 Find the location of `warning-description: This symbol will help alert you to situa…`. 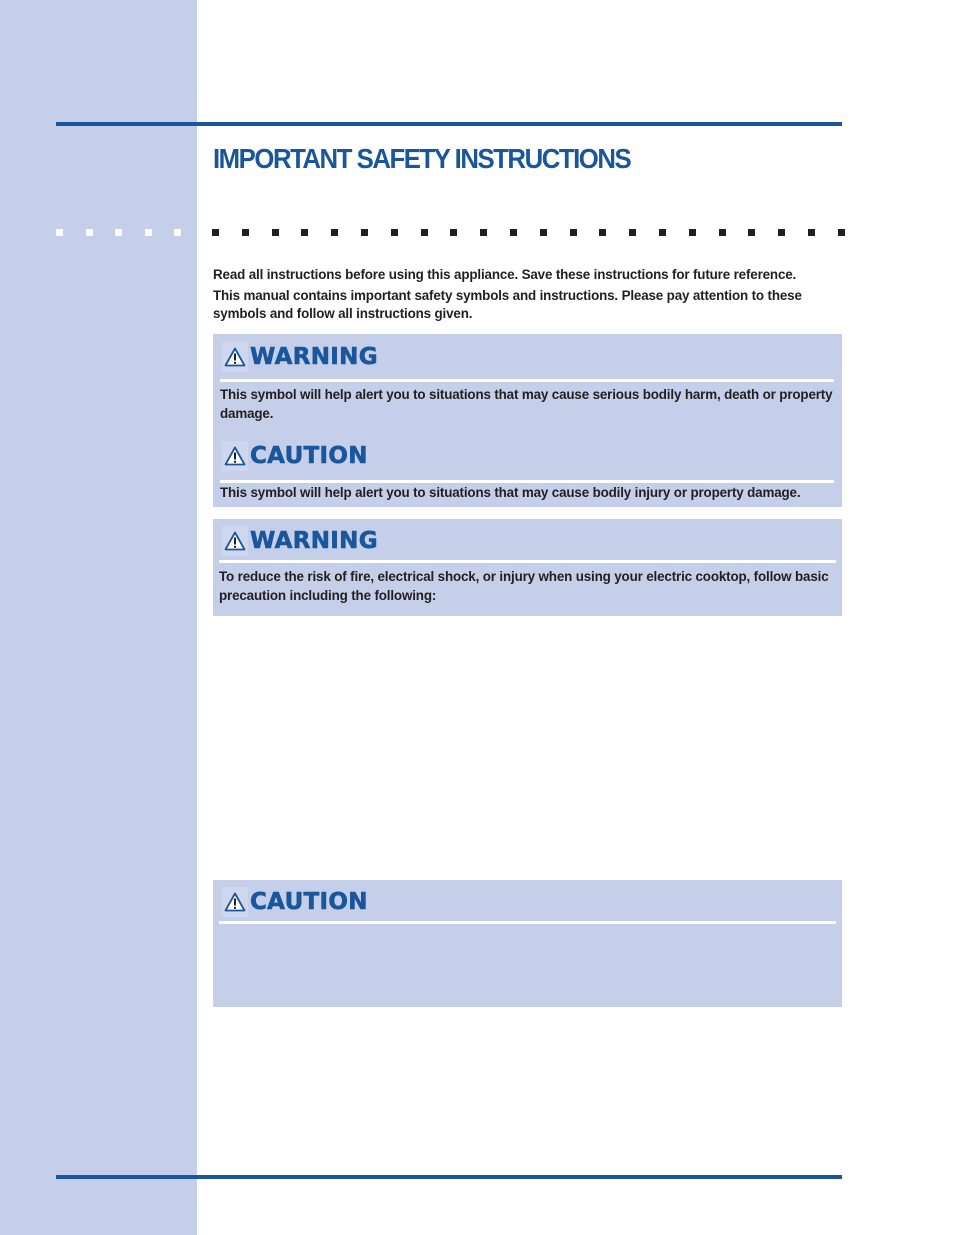

warning-description: This symbol will help alert you to situa… is located at coordinates (526, 404).